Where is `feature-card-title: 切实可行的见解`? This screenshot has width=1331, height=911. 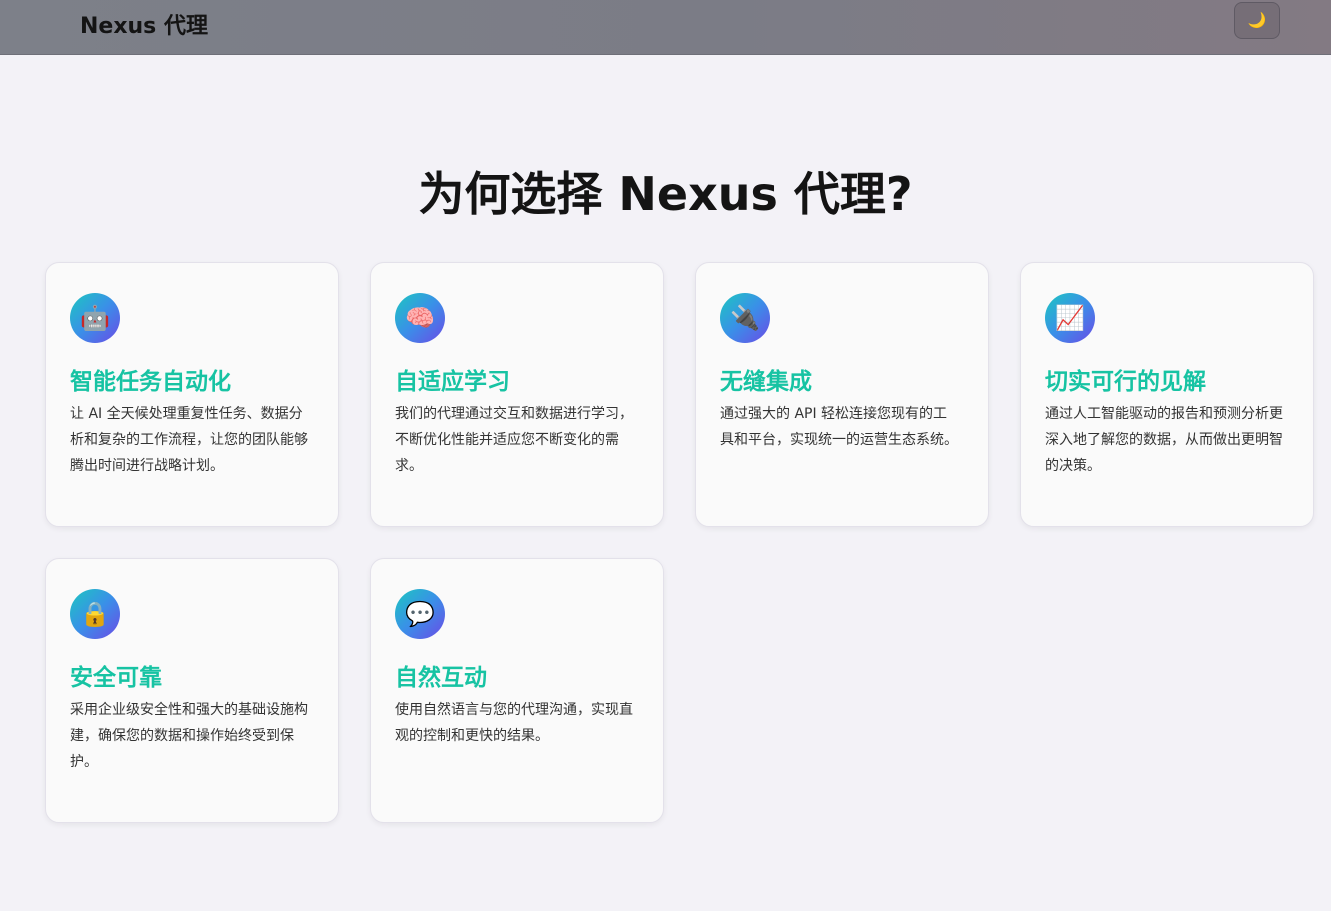 feature-card-title: 切实可行的见解 is located at coordinates (1125, 382).